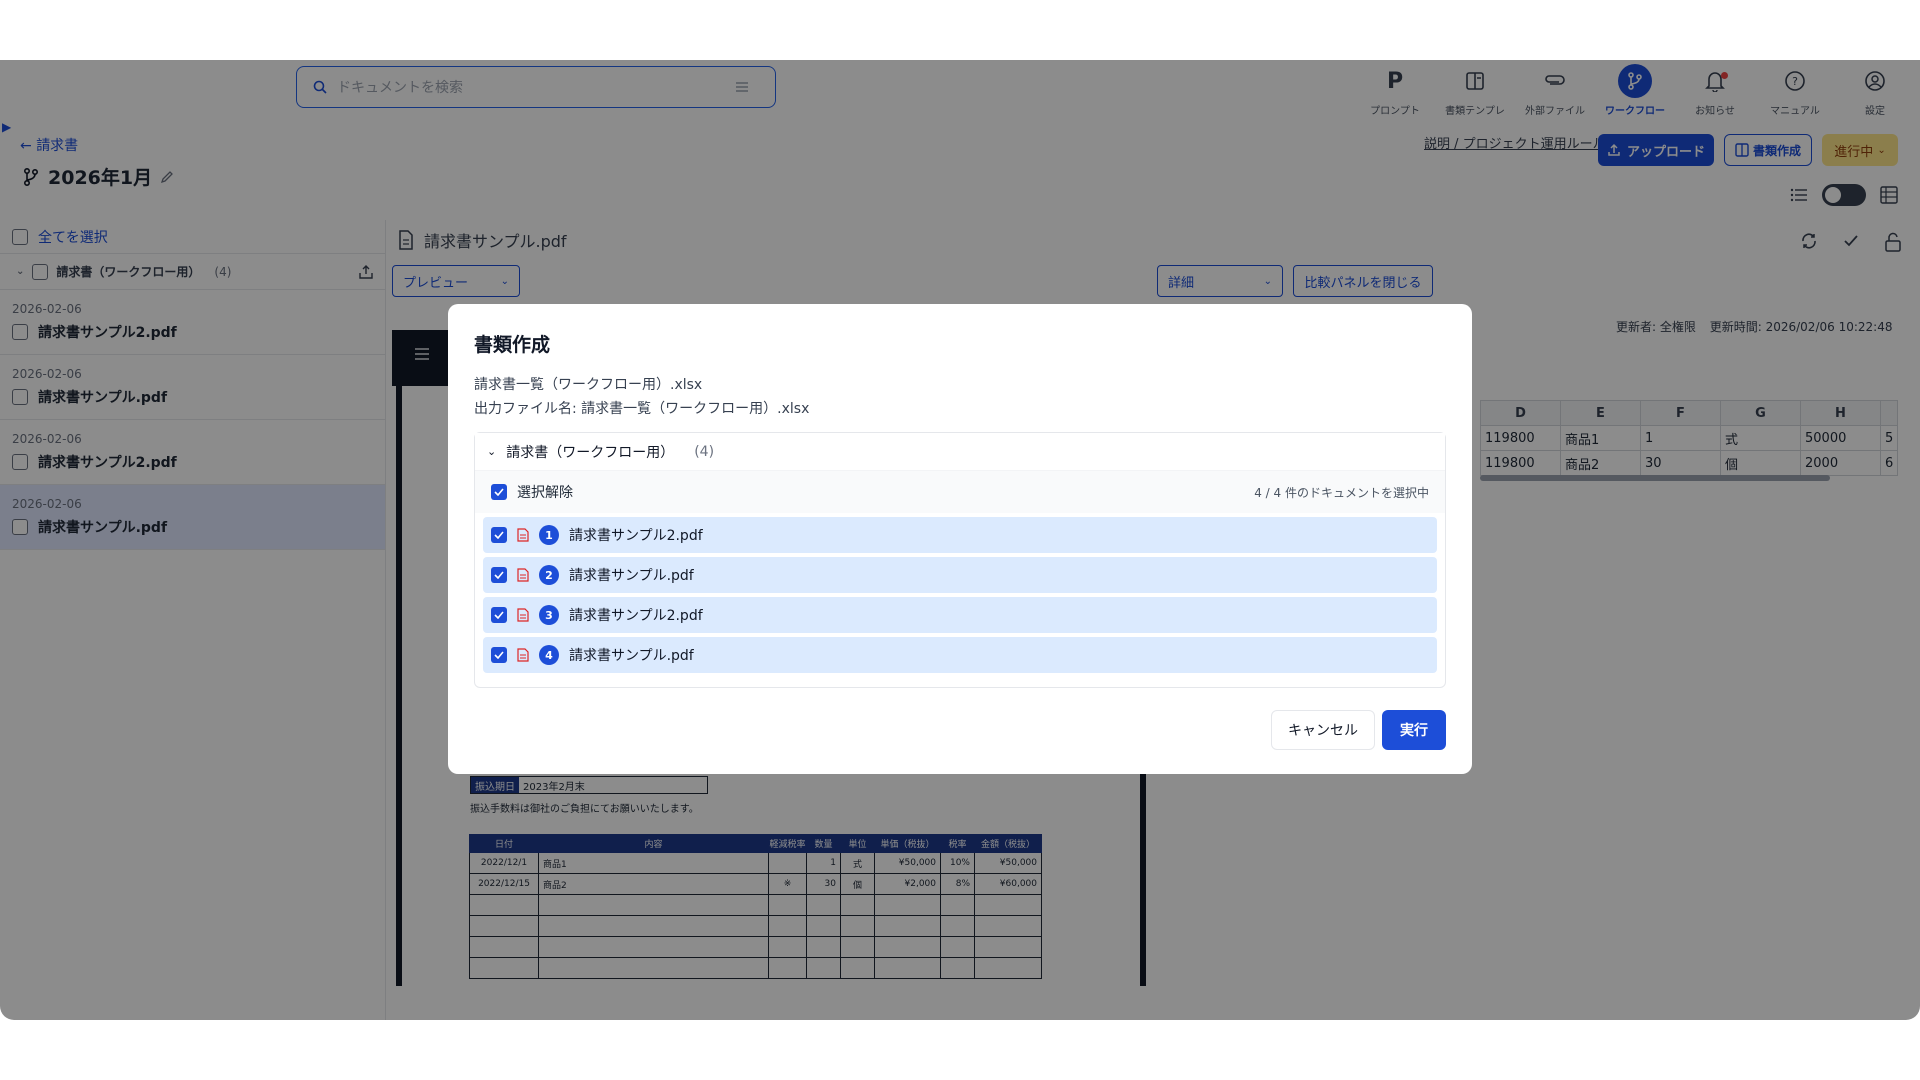 Image resolution: width=1920 pixels, height=1080 pixels. Describe the element at coordinates (960, 575) in the screenshot. I see `list-item: 2 請求書サンプル.pdf` at that location.